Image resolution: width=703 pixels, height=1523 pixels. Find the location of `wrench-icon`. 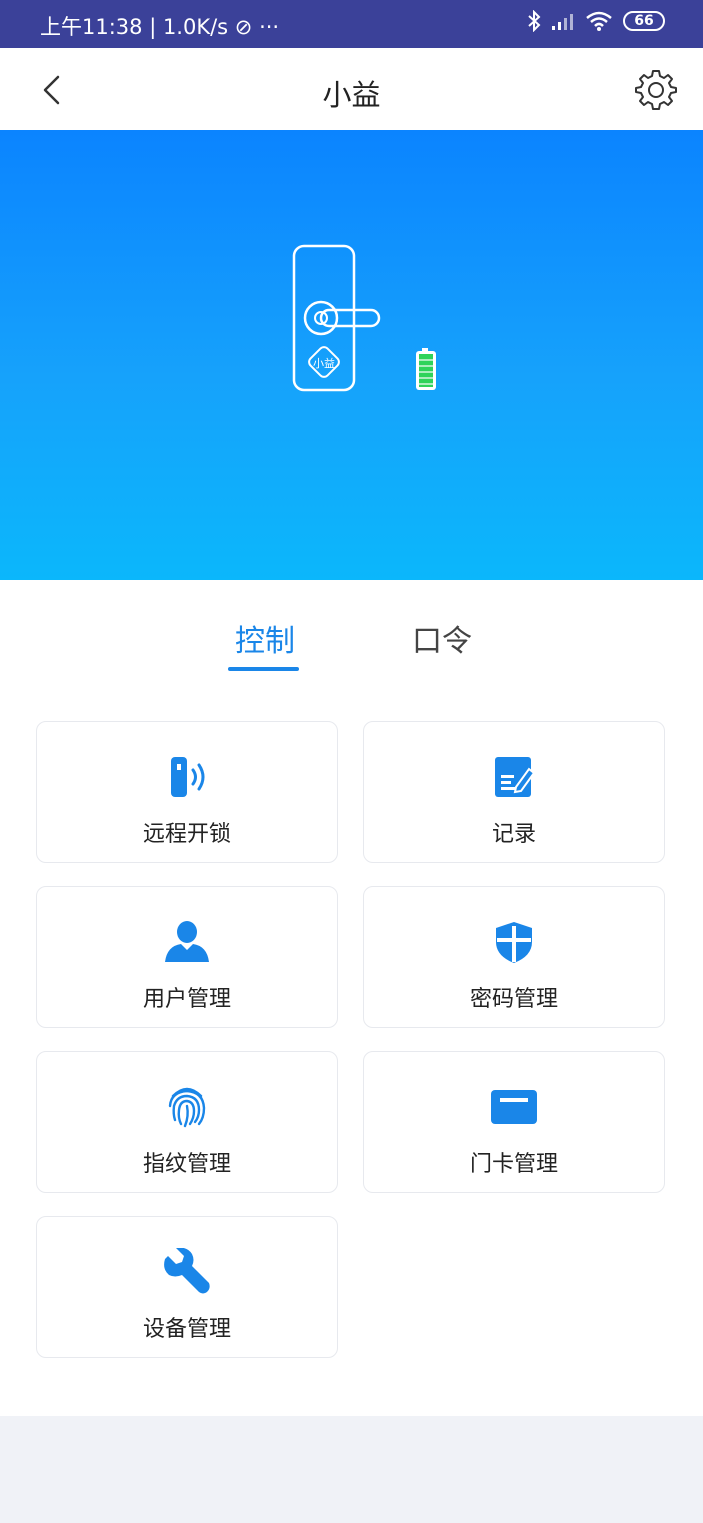

wrench-icon is located at coordinates (187, 1272).